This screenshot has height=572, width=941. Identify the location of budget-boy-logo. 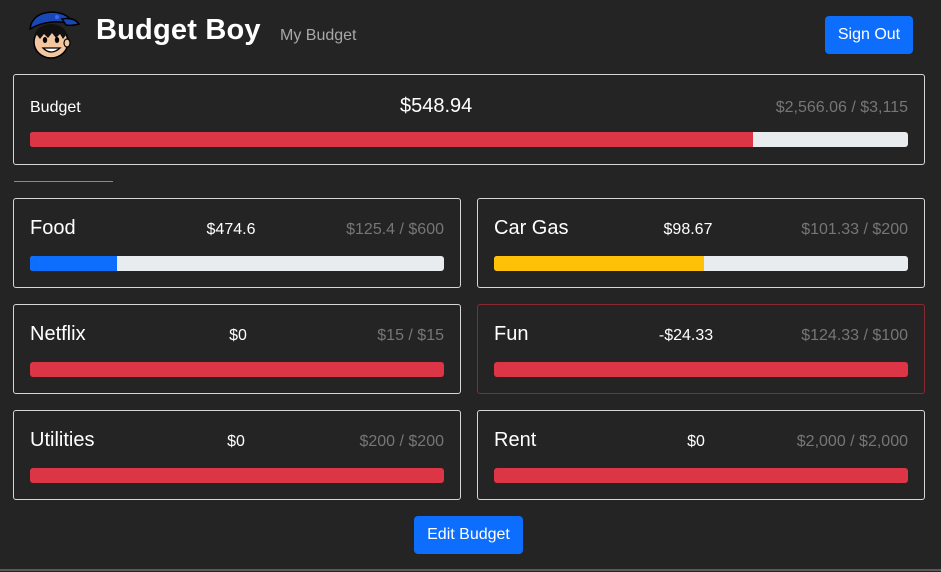
(53, 35).